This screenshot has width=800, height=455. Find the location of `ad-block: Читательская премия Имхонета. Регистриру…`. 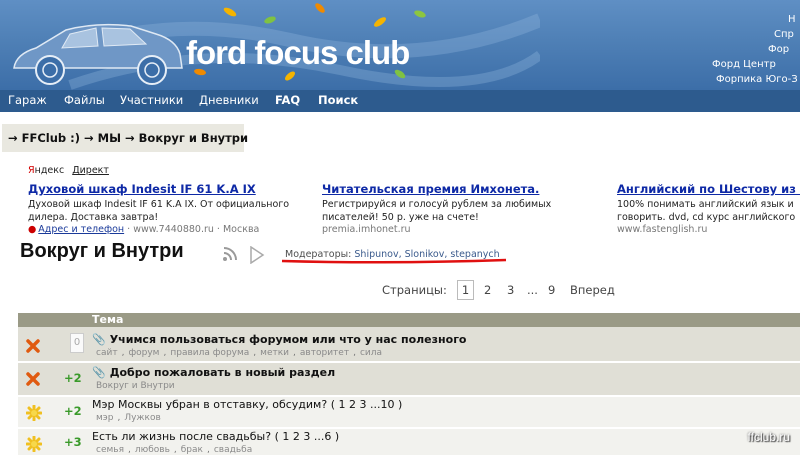

ad-block: Читательская премия Имхонета. Регистриру… is located at coordinates (447, 208).